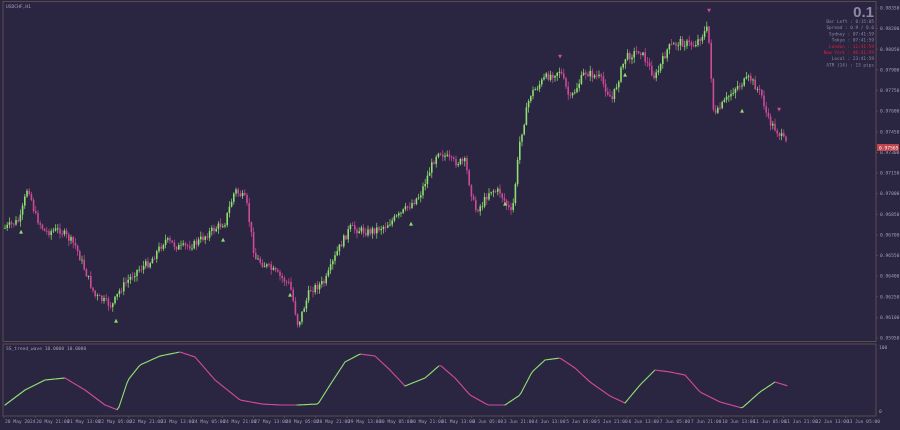 The width and height of the screenshot is (900, 430). What do you see at coordinates (890, 91) in the screenshot?
I see `price-label: 0.97750` at bounding box center [890, 91].